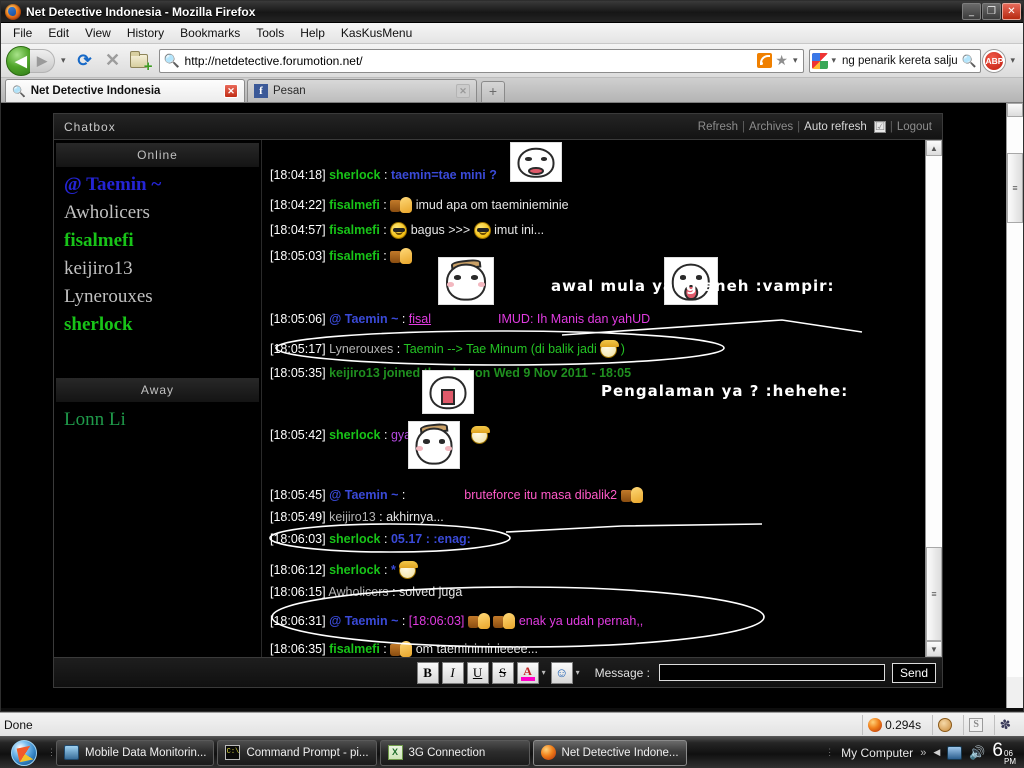 This screenshot has width=1024, height=768. Describe the element at coordinates (934, 148) in the screenshot. I see `scroll-up-arrow-icon: ▲` at that location.